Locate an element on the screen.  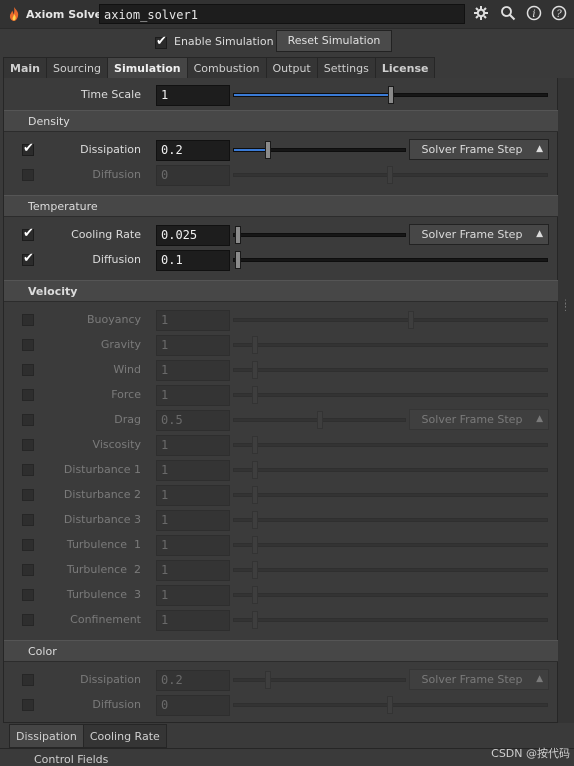
temperature-diffusion-field: 0.1 is located at coordinates (193, 260).